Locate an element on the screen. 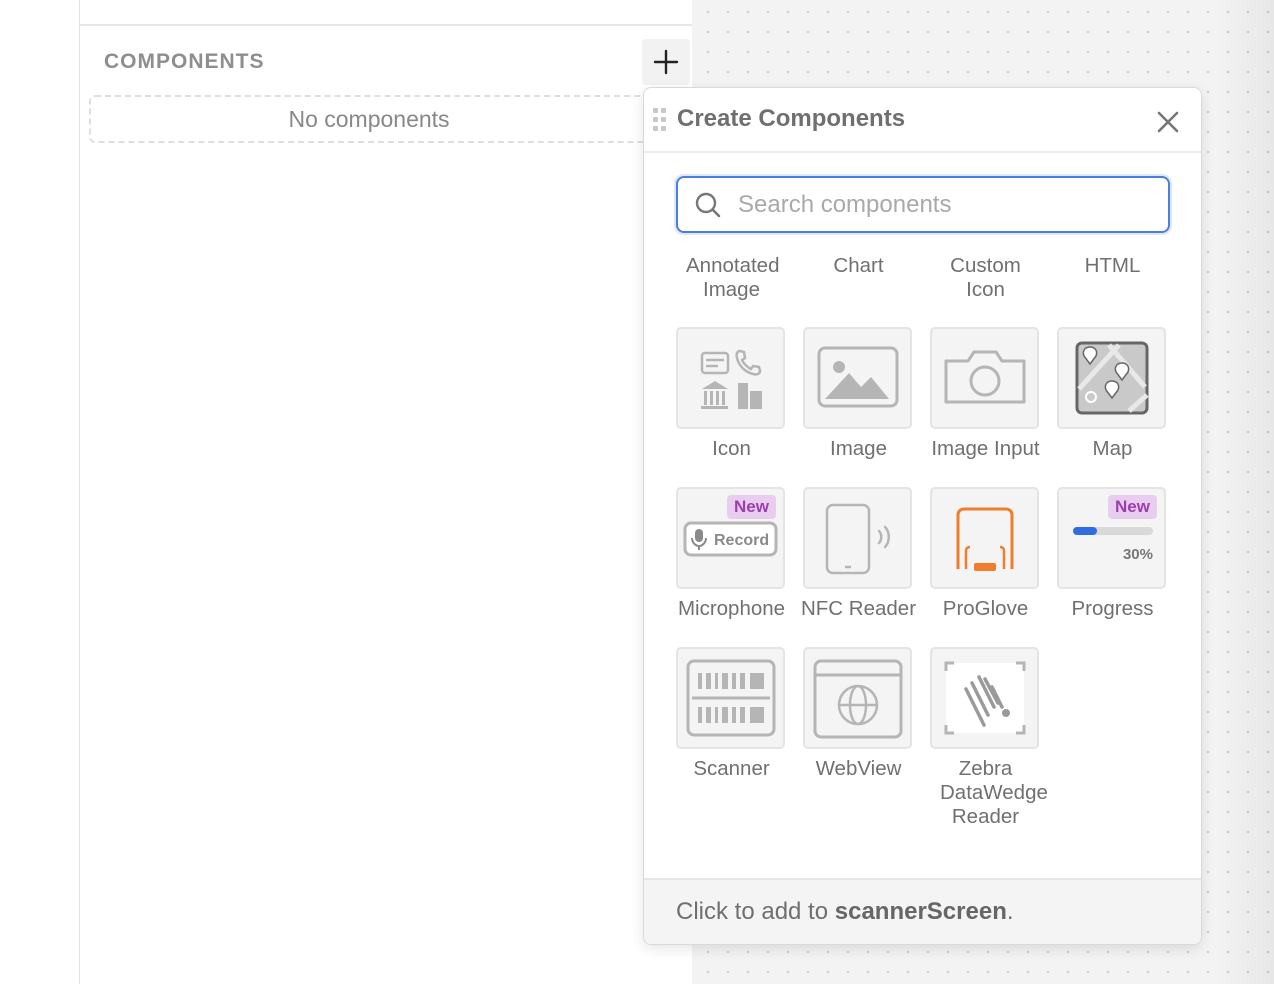 This screenshot has height=984, width=1274. footer-hint: Click to add to scannerScreen. is located at coordinates (845, 912).